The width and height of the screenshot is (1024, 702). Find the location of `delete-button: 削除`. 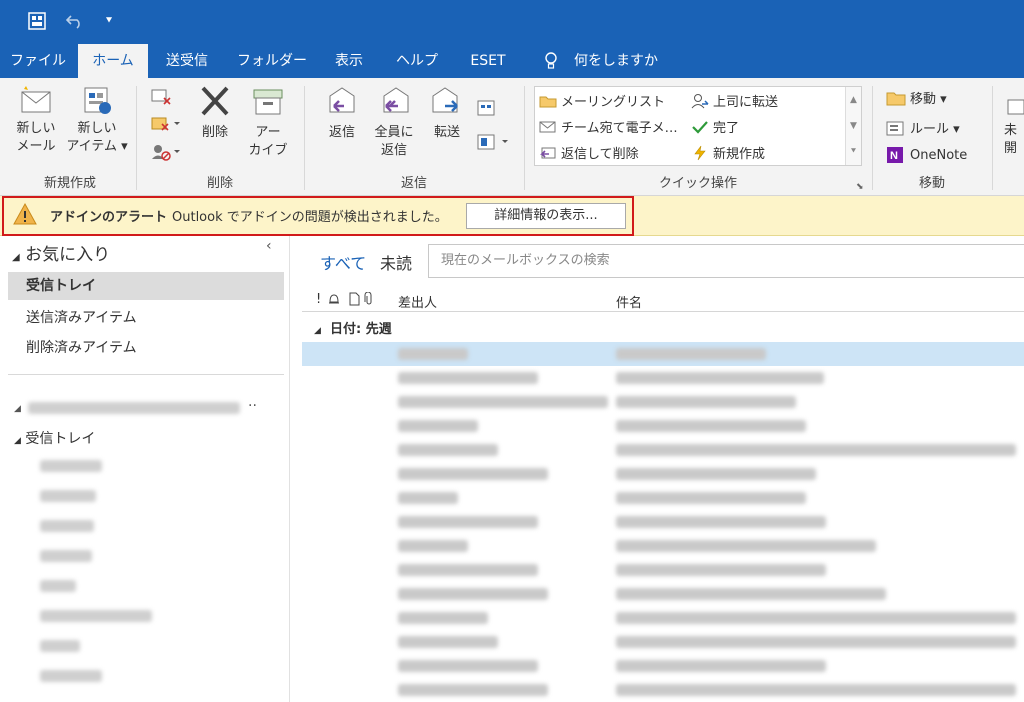

delete-button: 削除 is located at coordinates (215, 113).